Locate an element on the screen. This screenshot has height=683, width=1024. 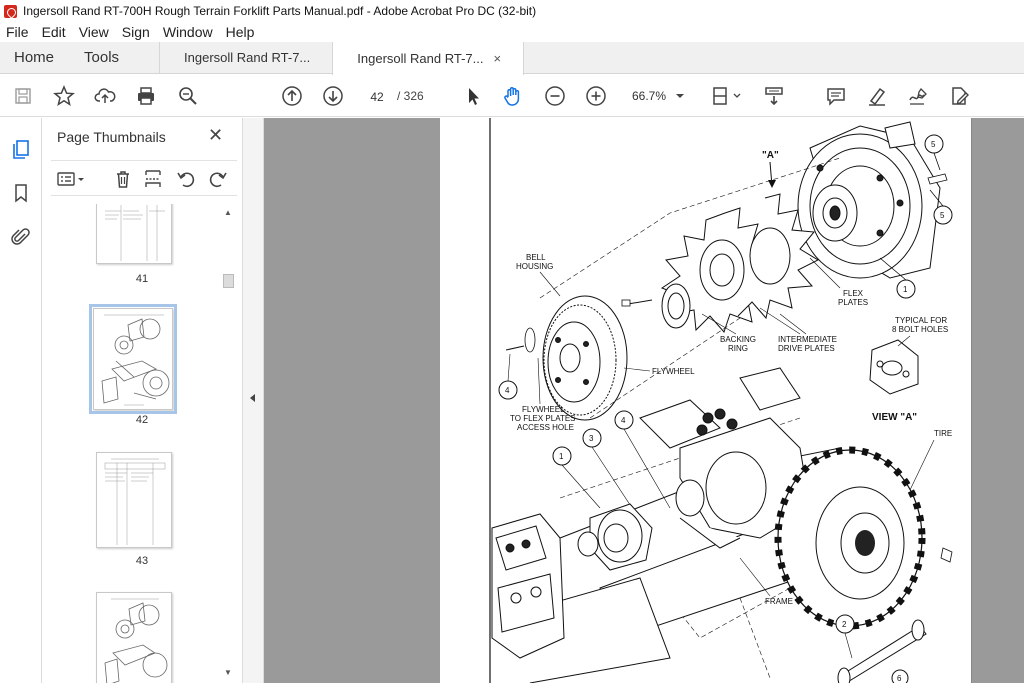
delete-icon is located at coordinates (123, 179).